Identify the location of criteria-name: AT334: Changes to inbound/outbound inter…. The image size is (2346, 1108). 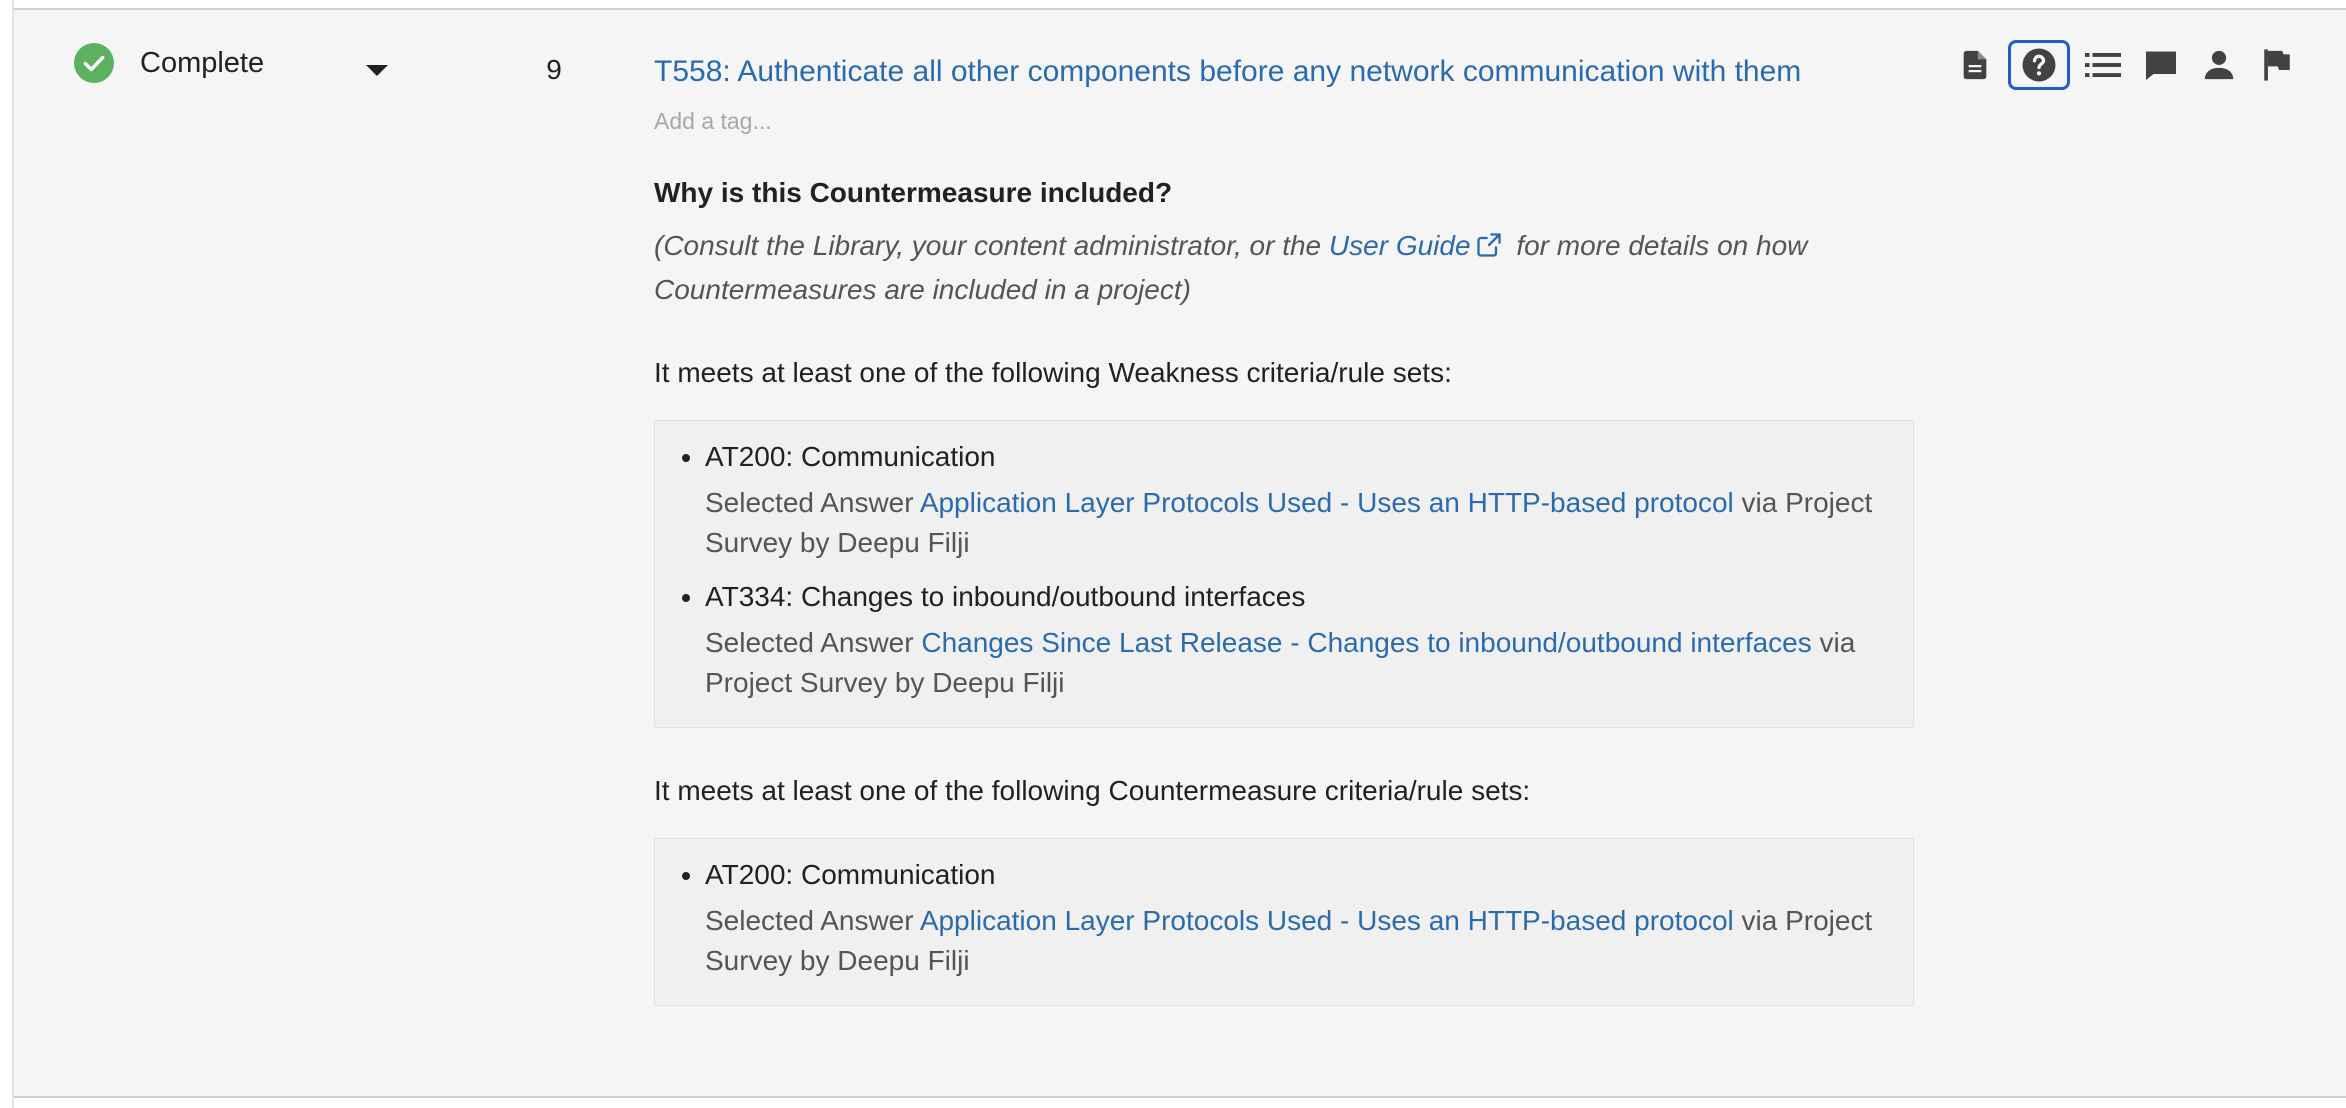
(1005, 596).